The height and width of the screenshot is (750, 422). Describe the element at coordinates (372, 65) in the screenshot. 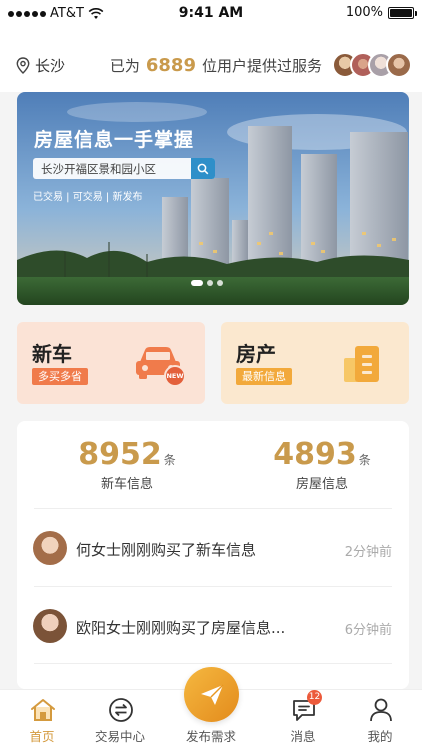

I see `user-avatars` at that location.